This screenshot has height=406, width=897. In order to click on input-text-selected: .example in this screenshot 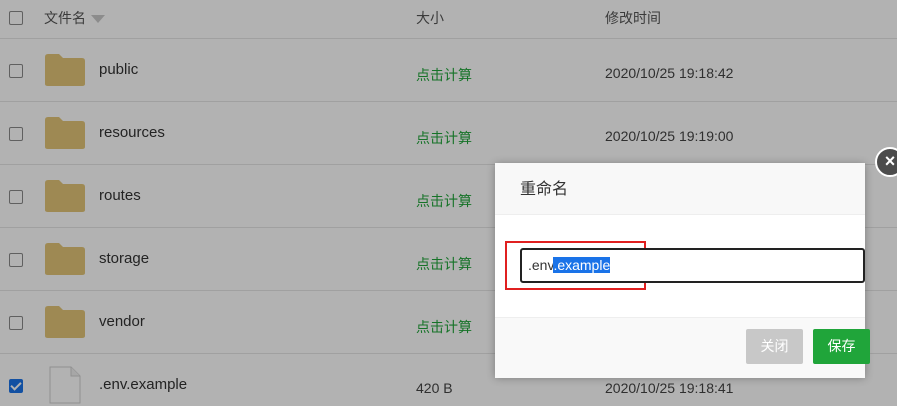, I will do `click(582, 265)`.